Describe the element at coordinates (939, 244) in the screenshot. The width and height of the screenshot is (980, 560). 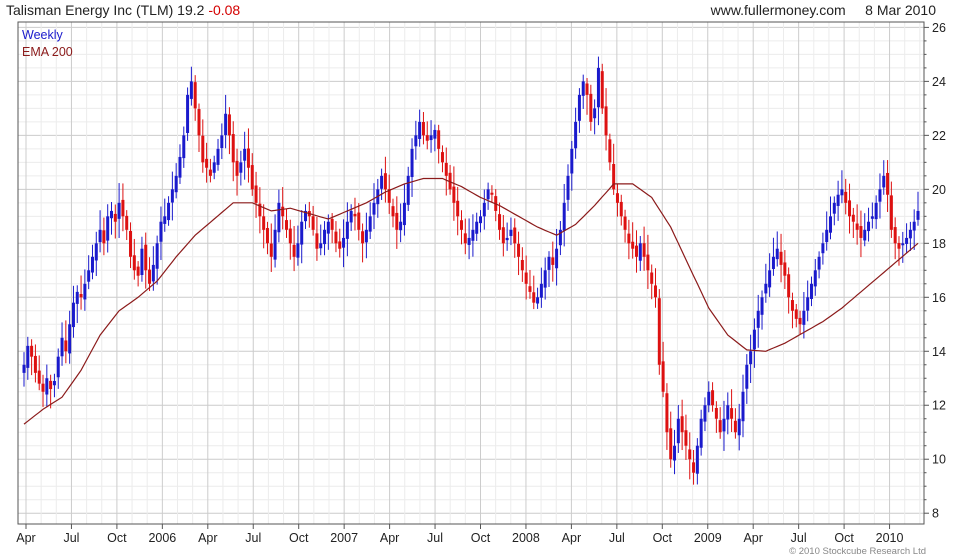
I see `y-tick-label: 18` at that location.